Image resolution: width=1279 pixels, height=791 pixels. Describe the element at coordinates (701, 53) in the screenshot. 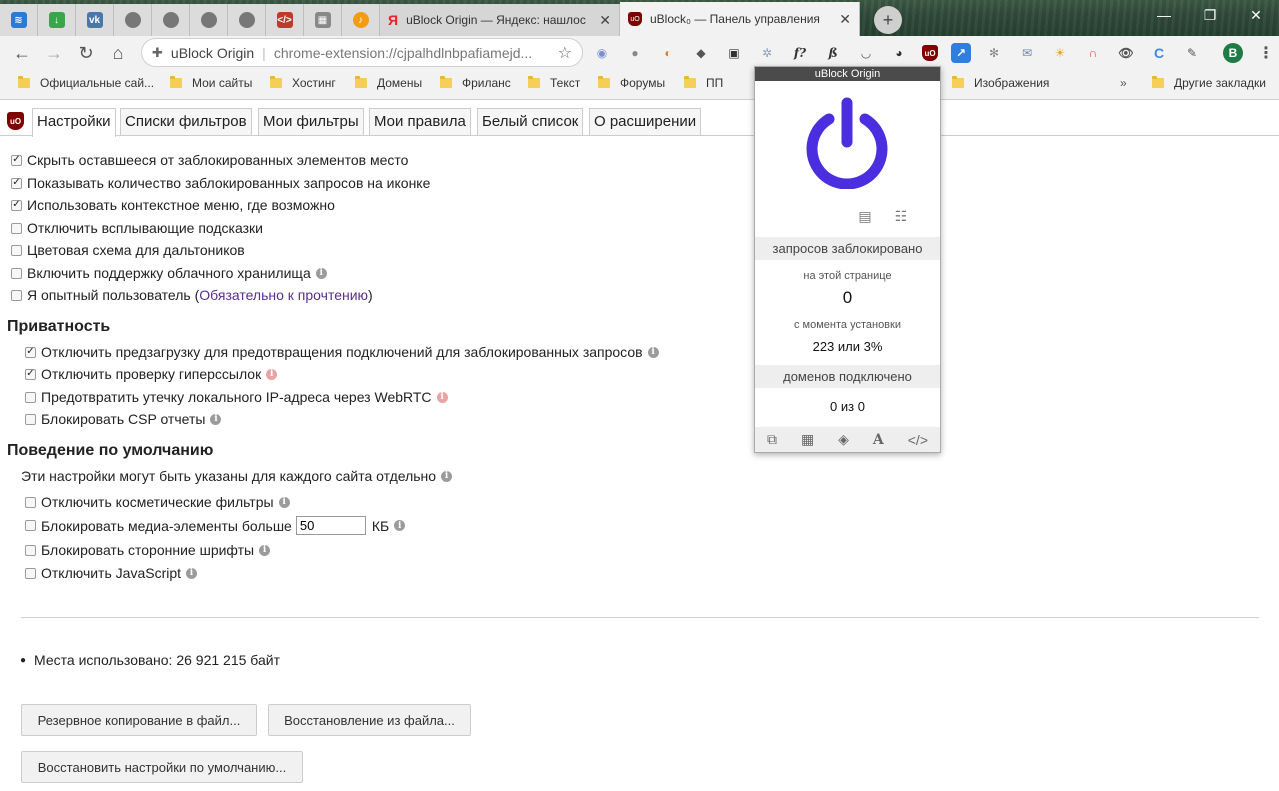

I see `cube-icon: ◆` at that location.